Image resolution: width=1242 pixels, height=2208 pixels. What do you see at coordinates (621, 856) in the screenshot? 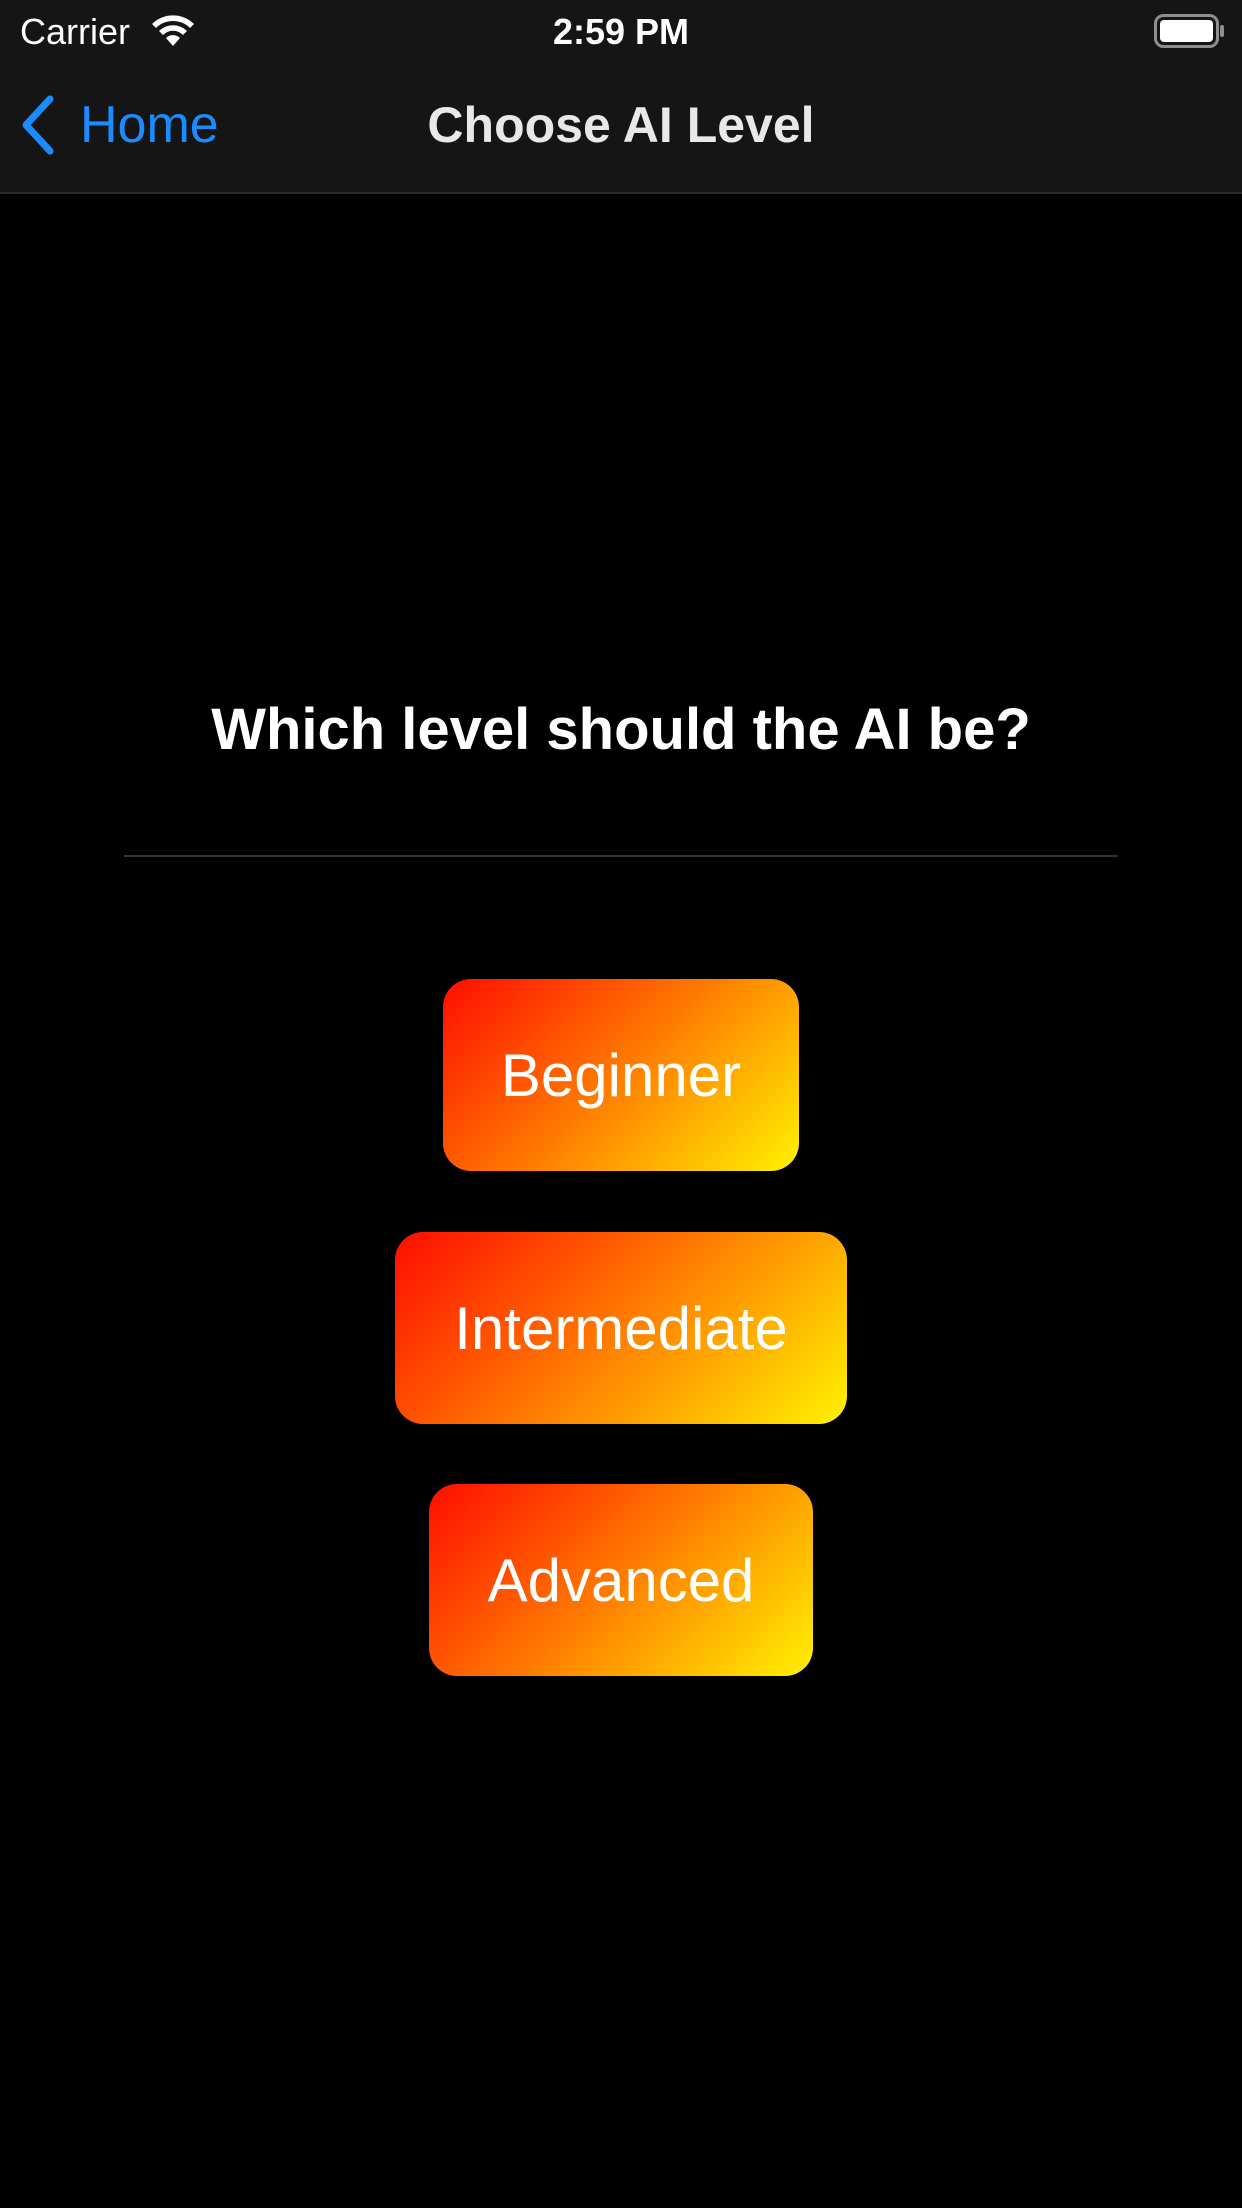
I see `divider` at bounding box center [621, 856].